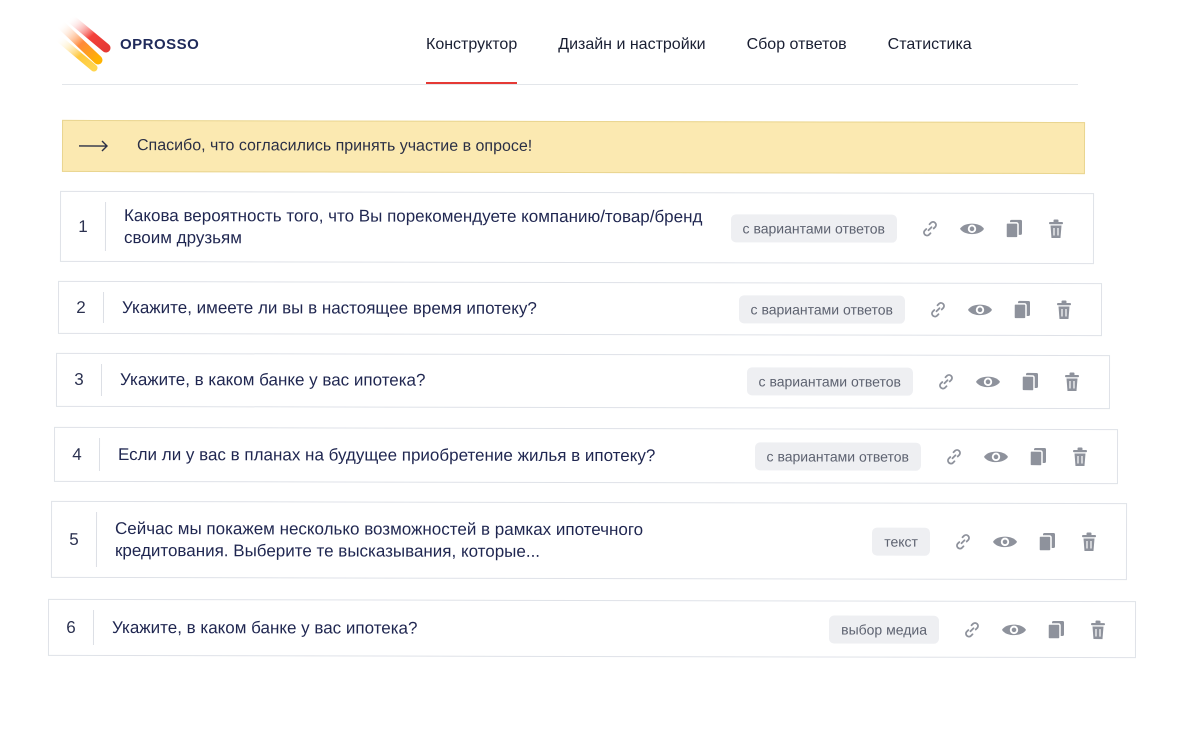  I want to click on question-number: 5, so click(74, 539).